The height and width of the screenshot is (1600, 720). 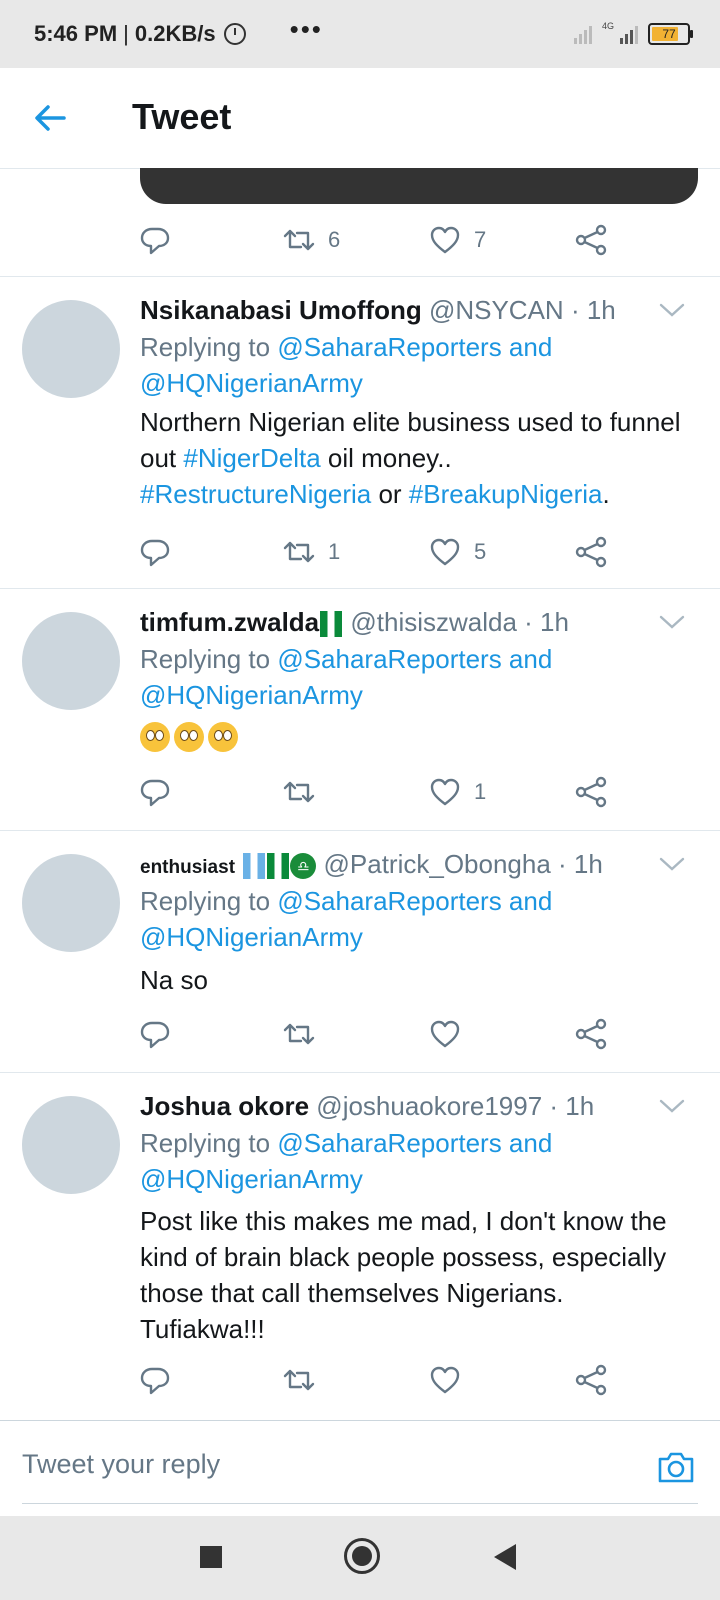 What do you see at coordinates (362, 1556) in the screenshot?
I see `home-button` at bounding box center [362, 1556].